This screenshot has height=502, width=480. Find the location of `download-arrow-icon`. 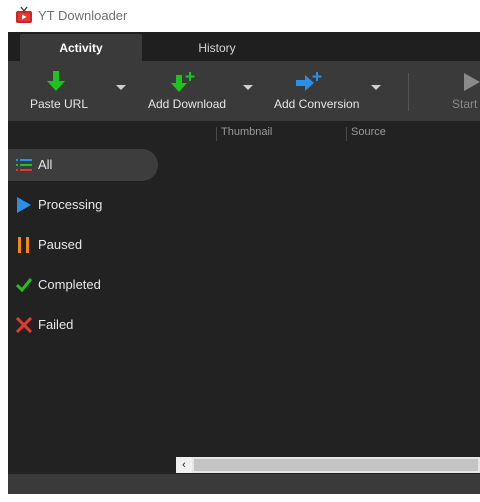

download-arrow-icon is located at coordinates (56, 81).